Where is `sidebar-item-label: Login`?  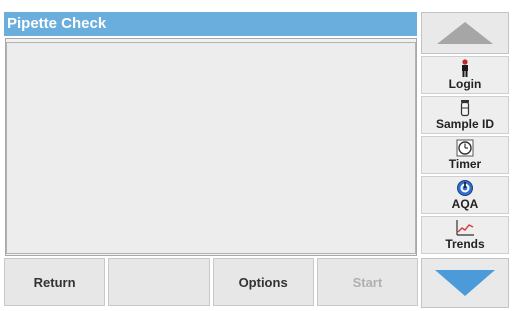
sidebar-item-label: Login is located at coordinates (465, 84).